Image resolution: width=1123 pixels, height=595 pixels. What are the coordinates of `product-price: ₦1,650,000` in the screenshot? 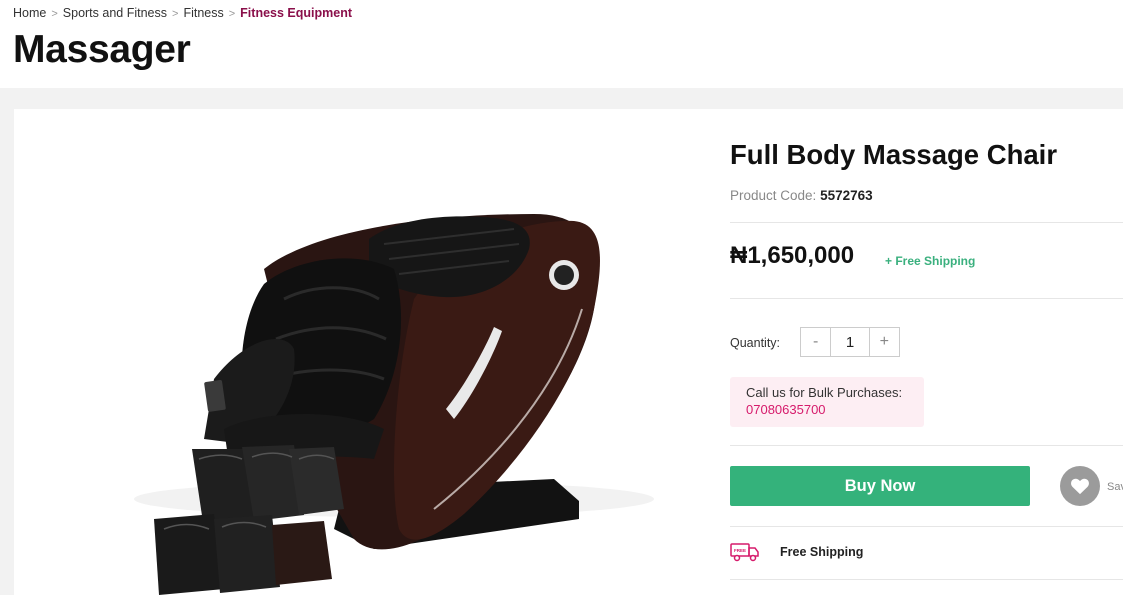 It's located at (792, 255).